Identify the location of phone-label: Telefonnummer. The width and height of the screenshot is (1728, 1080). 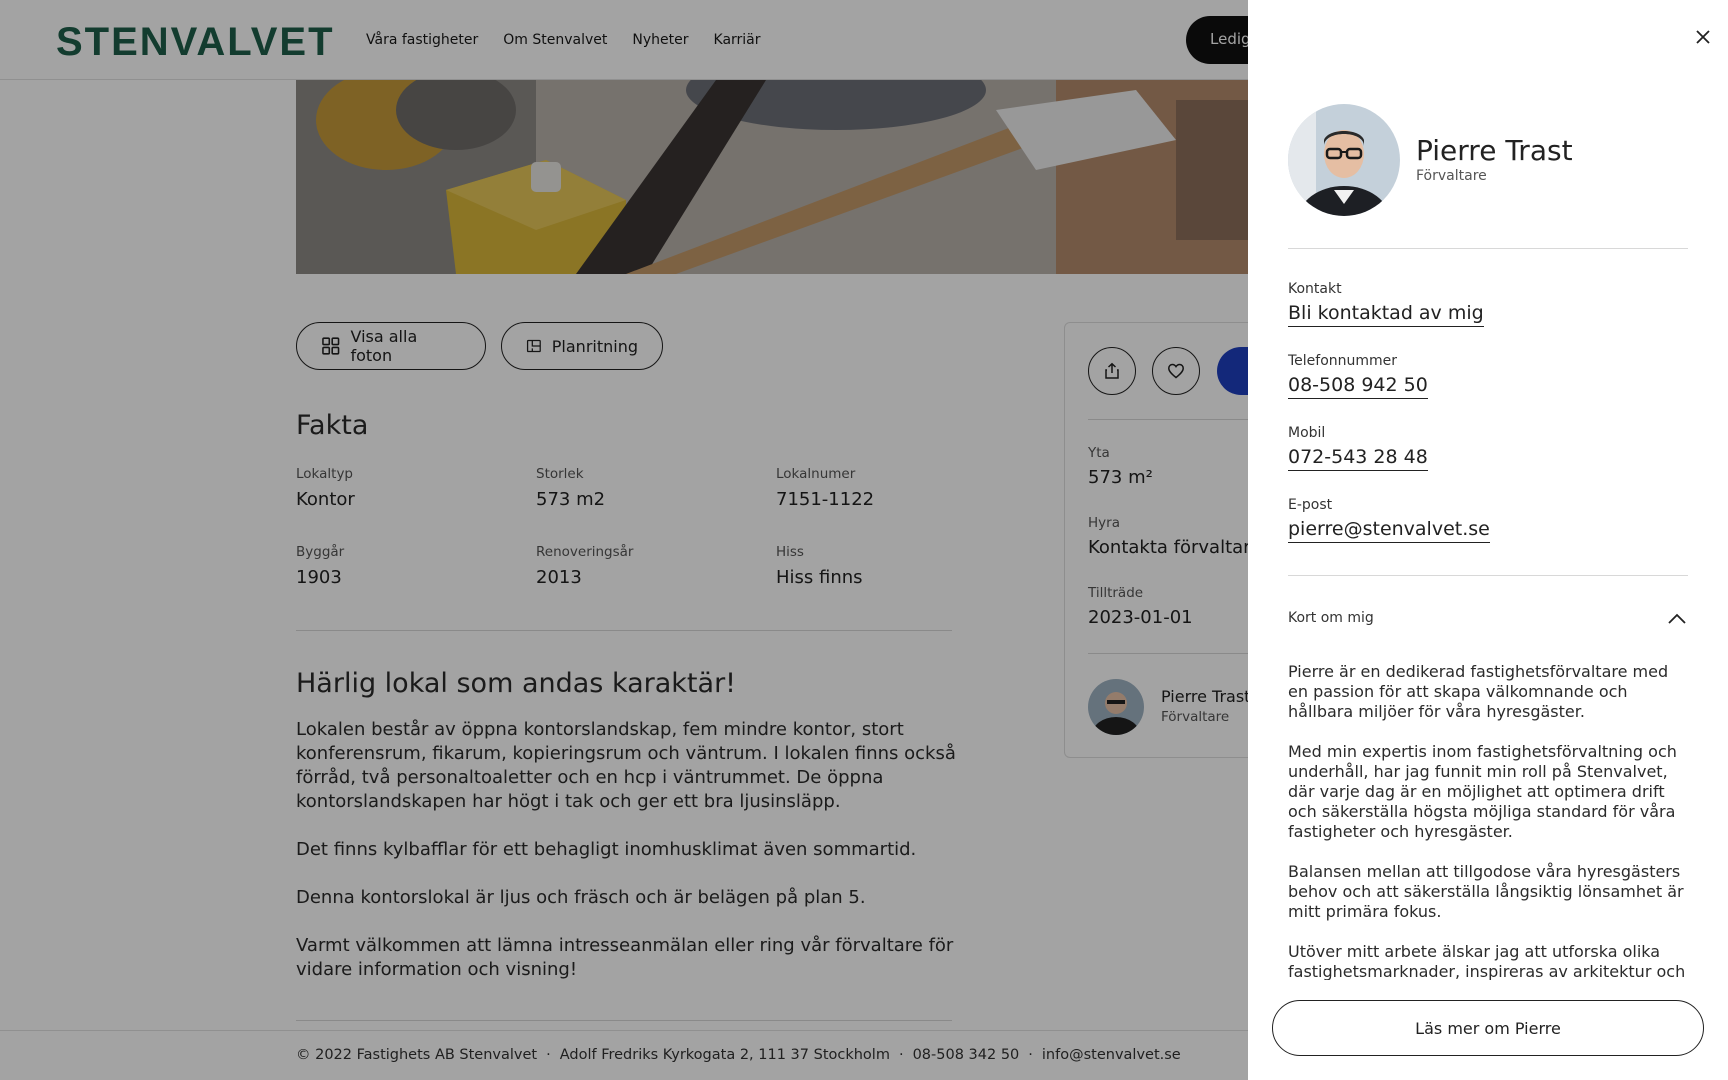
(1343, 361).